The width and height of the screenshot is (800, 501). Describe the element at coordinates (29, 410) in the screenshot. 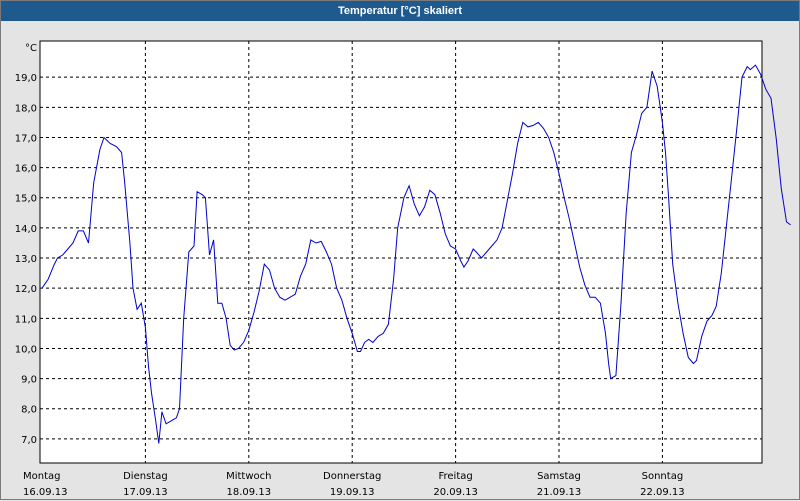

I see `y-tick-label: 8,0` at that location.